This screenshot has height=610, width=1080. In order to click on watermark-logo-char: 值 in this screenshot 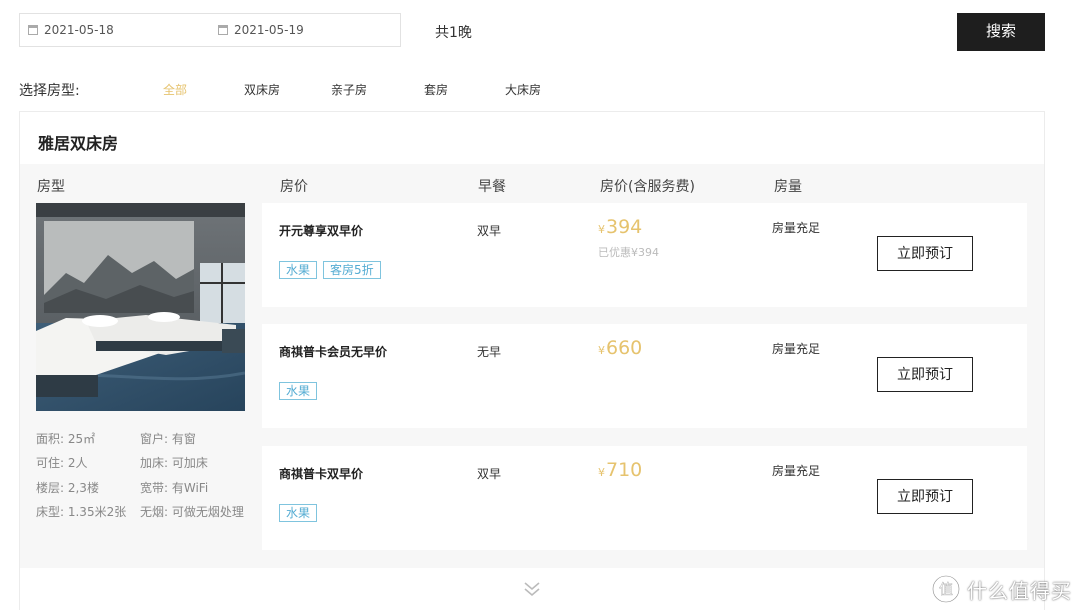, I will do `click(946, 590)`.